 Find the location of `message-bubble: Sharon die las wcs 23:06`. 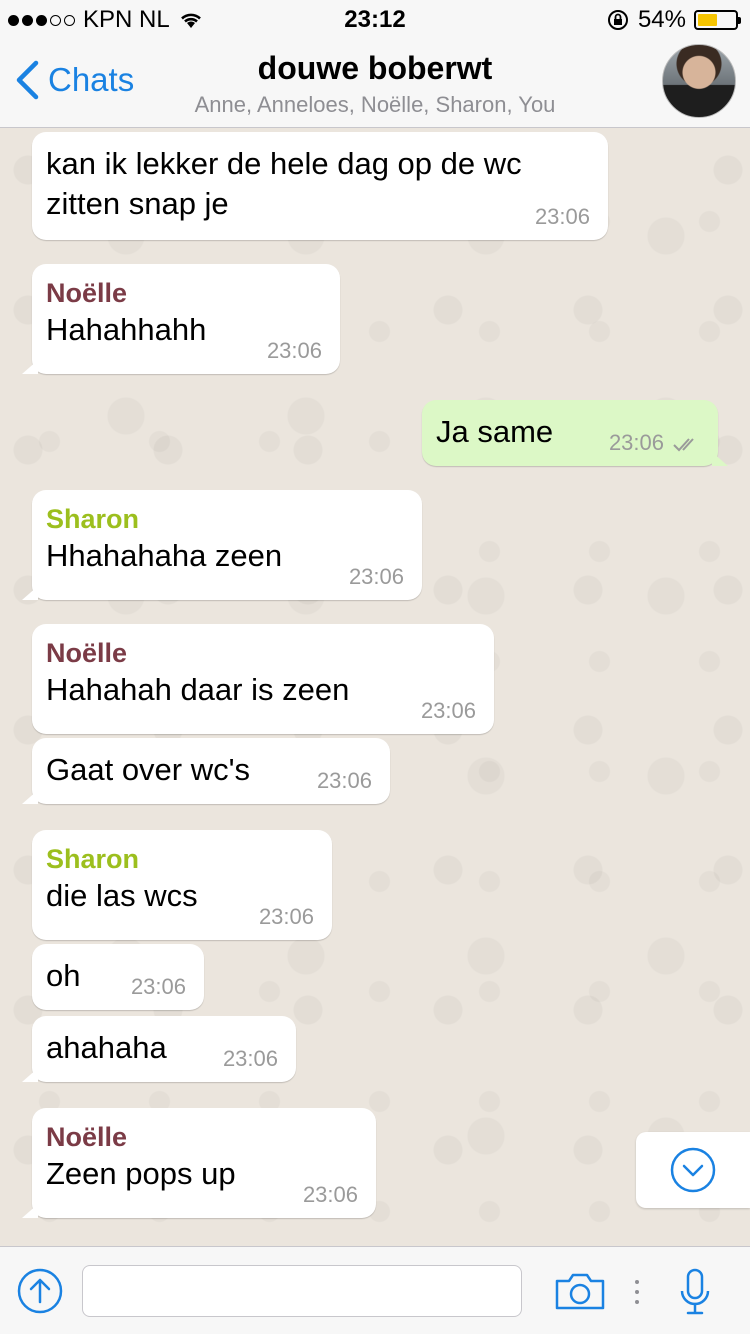

message-bubble: Sharon die las wcs 23:06 is located at coordinates (182, 885).